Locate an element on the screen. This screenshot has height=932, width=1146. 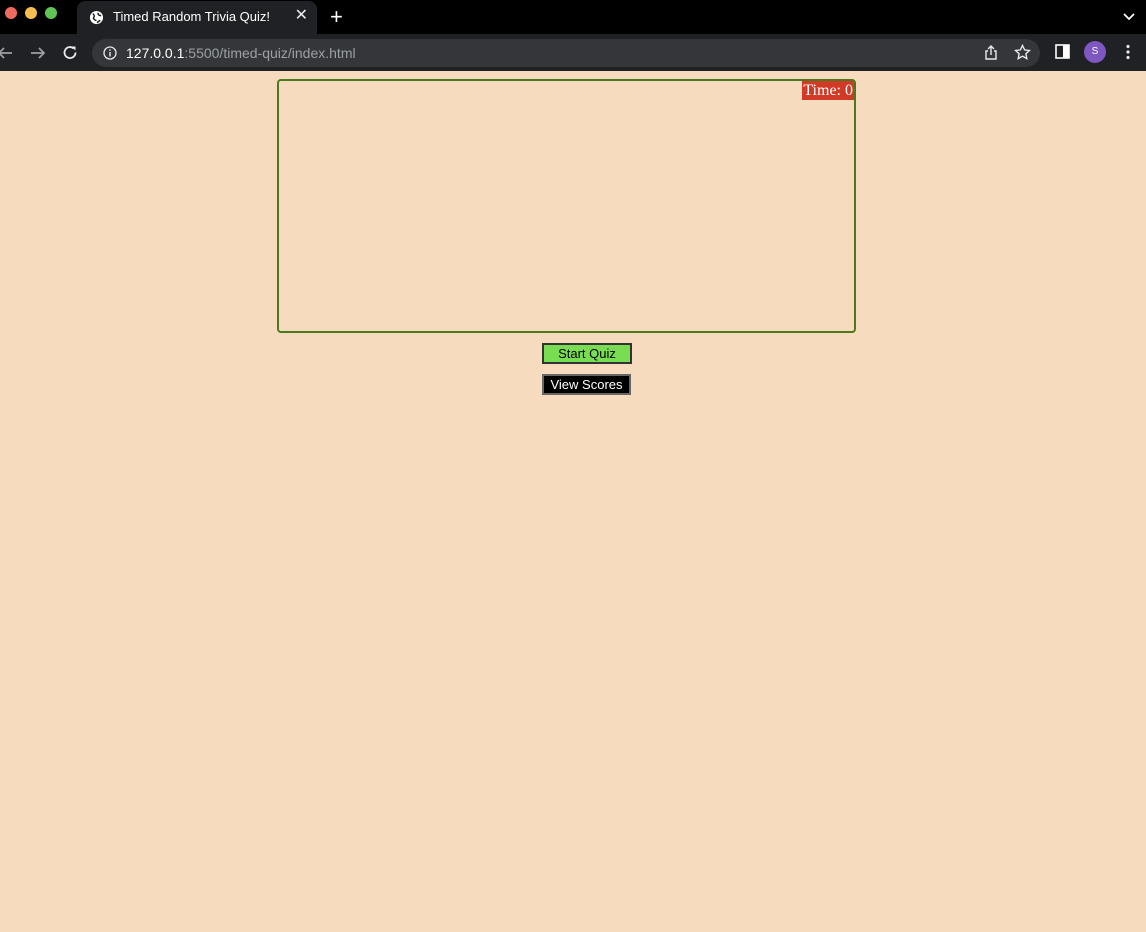
tab-title: Timed Random Trivia Quiz! is located at coordinates (192, 16).